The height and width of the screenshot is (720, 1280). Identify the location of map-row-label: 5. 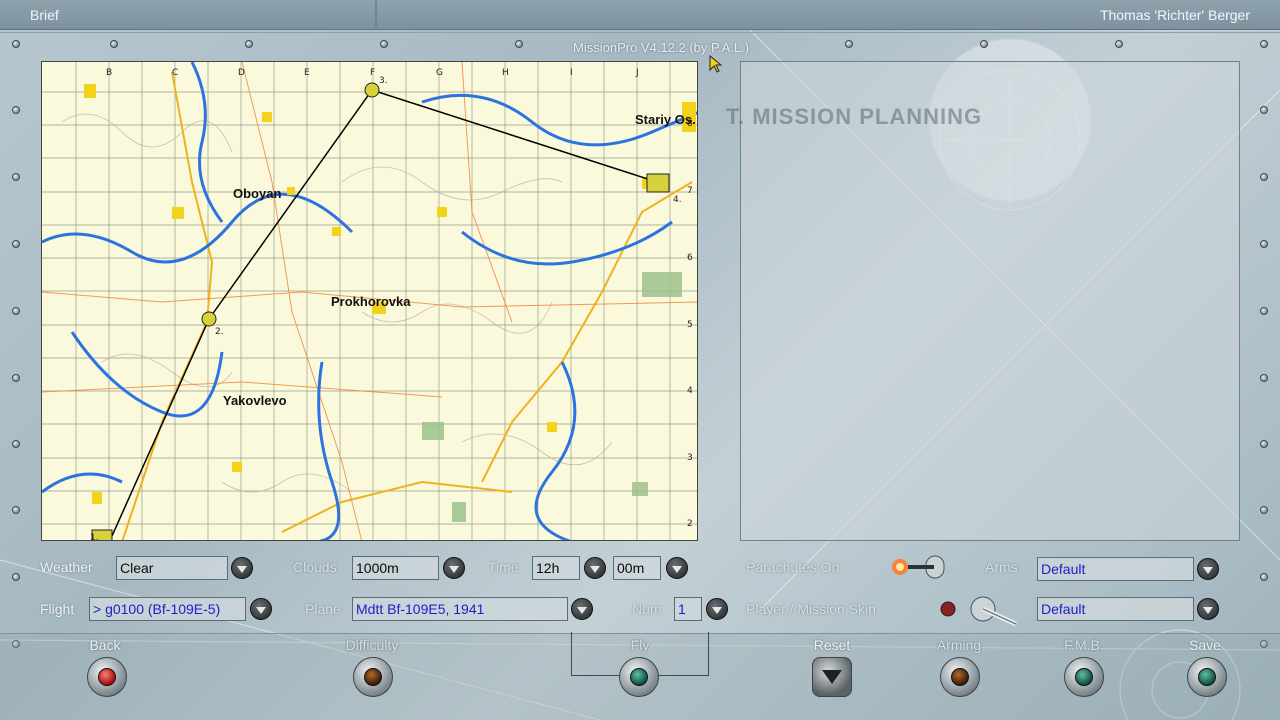
(690, 325).